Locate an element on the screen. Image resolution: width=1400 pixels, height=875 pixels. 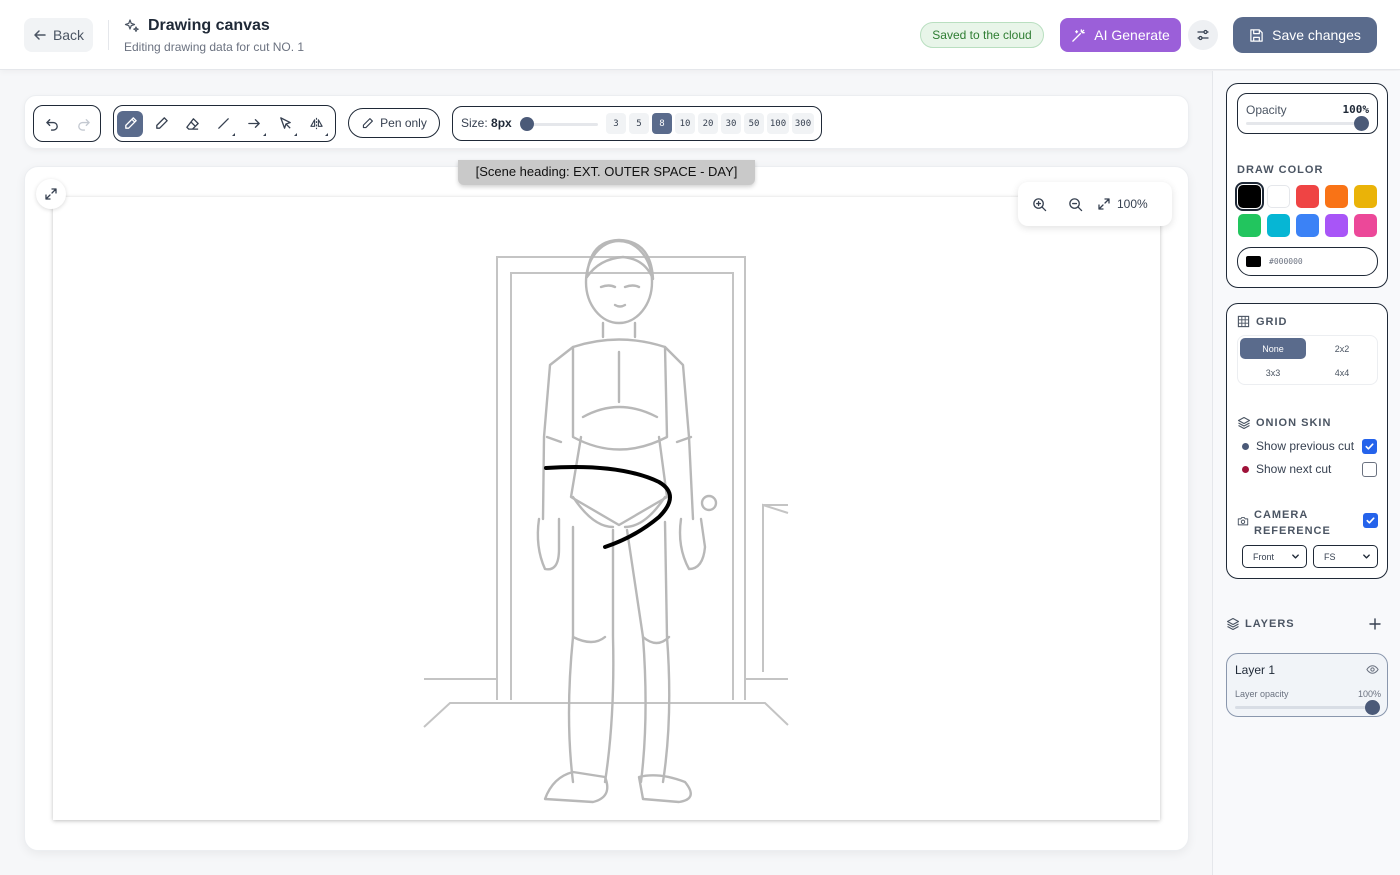
size-chip-100: 100 is located at coordinates (778, 123).